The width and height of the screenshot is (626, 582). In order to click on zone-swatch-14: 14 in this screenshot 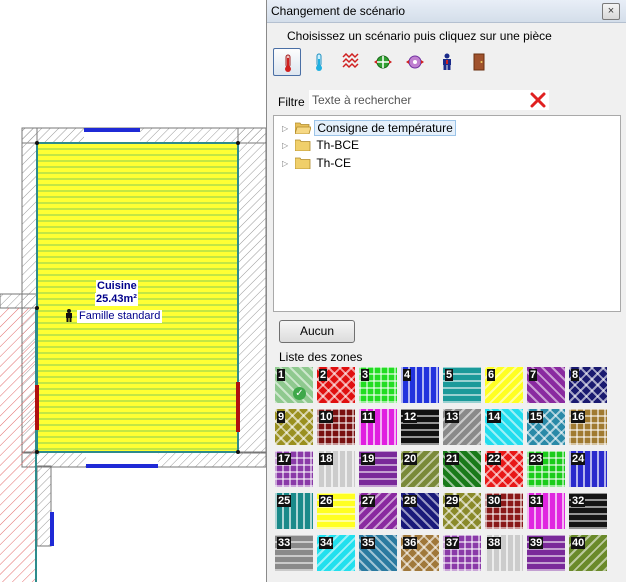, I will do `click(504, 427)`.